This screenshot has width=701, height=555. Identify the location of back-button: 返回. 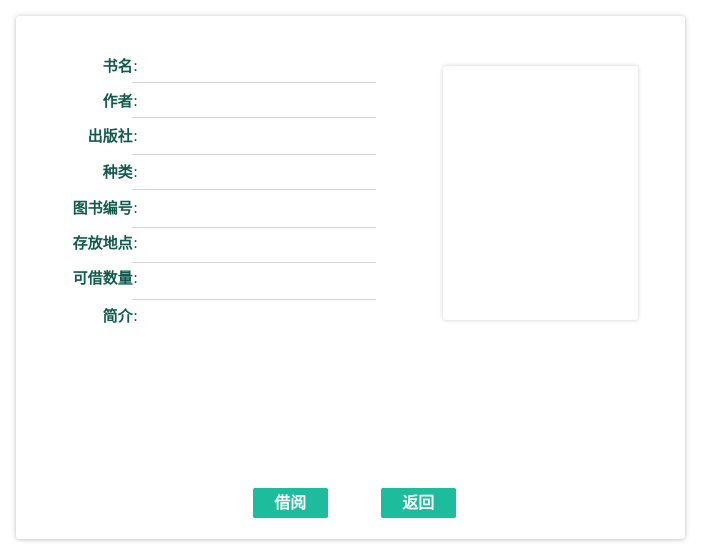
(418, 503).